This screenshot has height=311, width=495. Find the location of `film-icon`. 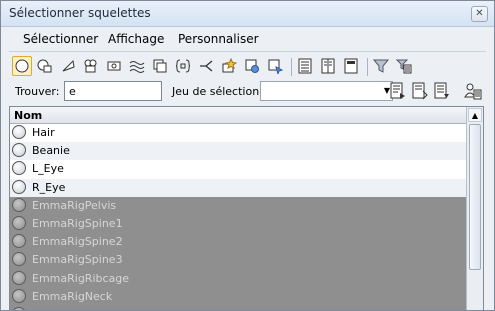

film-icon is located at coordinates (114, 66).